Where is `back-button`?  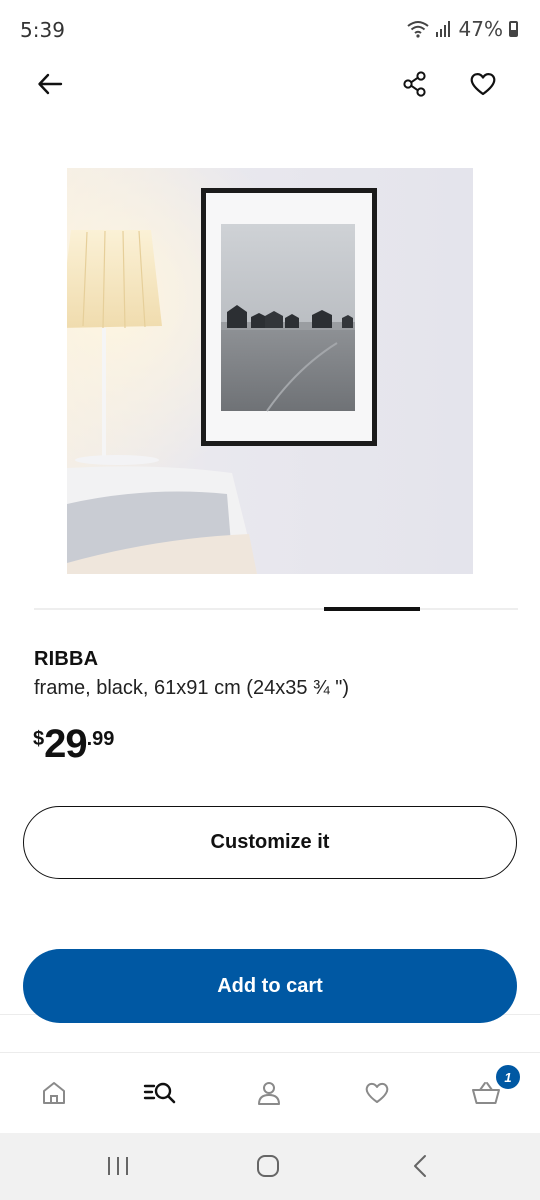
back-button is located at coordinates (50, 84).